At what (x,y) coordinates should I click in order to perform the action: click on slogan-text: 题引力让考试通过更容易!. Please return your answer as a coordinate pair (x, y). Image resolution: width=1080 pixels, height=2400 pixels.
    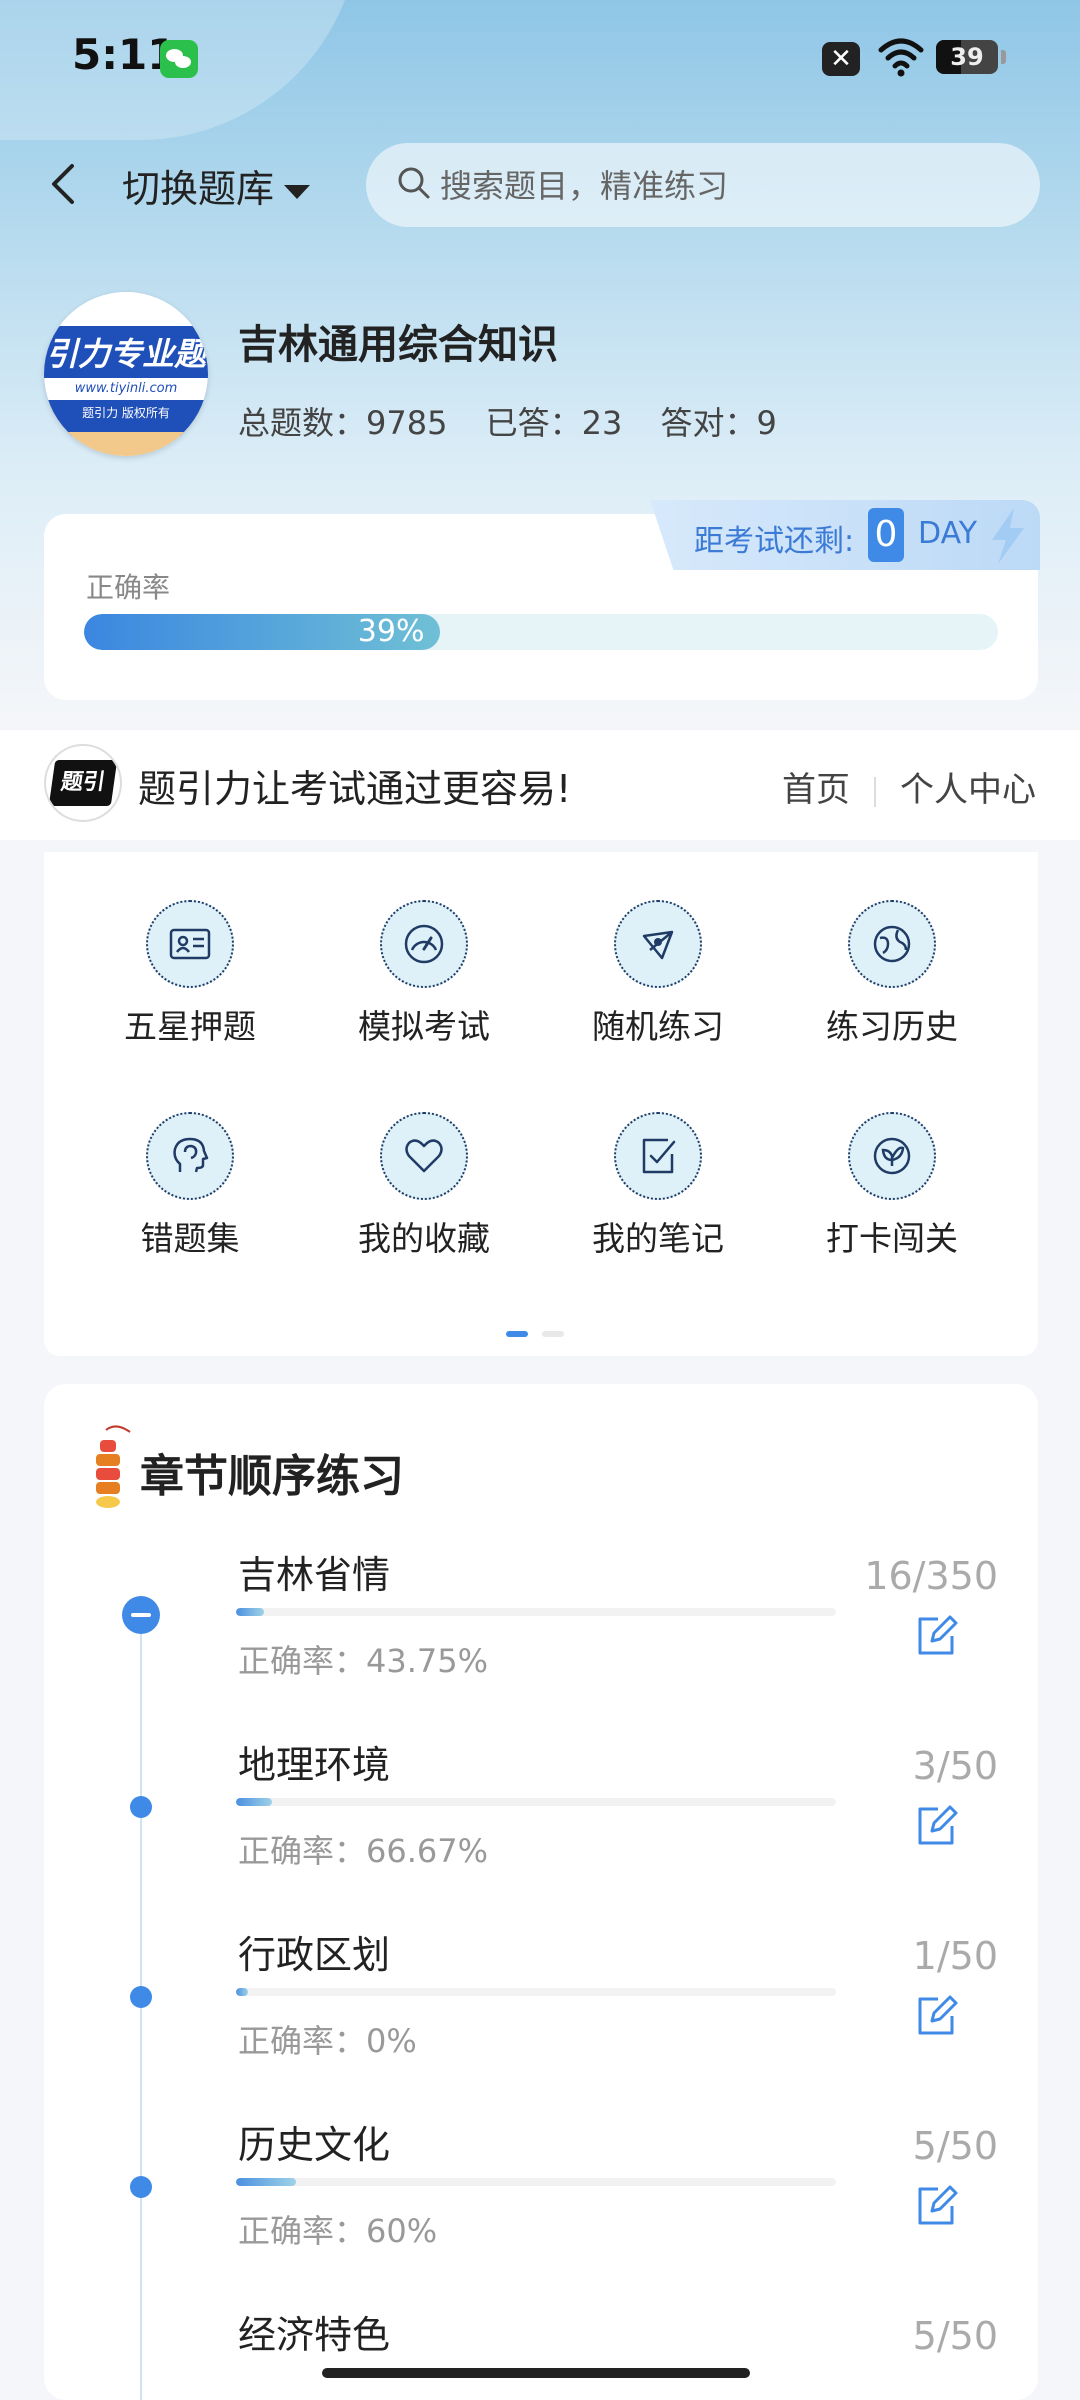
    Looking at the image, I should click on (355, 789).